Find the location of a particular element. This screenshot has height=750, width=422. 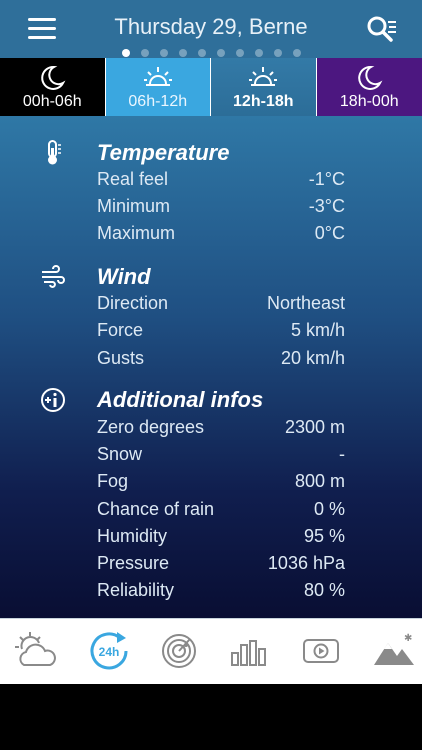

row-label: Maximum is located at coordinates (136, 233).